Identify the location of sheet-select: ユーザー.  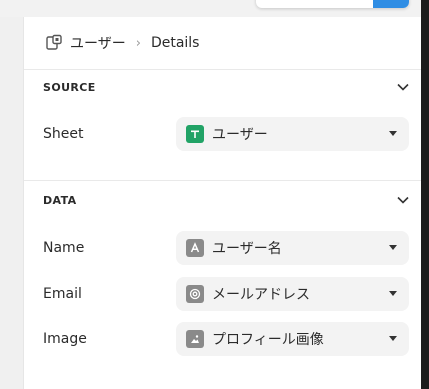
(292, 134).